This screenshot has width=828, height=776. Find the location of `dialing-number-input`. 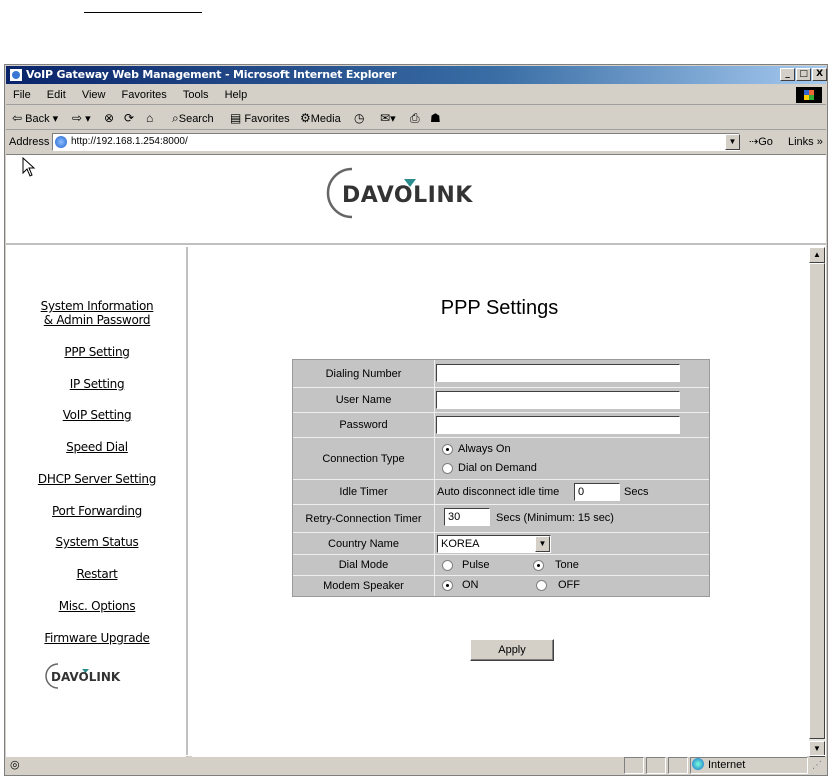

dialing-number-input is located at coordinates (558, 373).